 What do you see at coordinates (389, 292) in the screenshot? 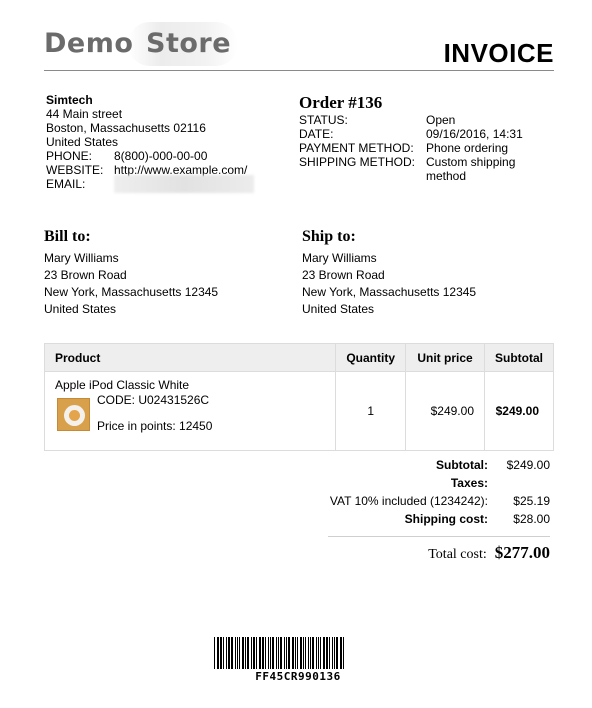
I see `ship-to-city: New York, Massachusetts 12345` at bounding box center [389, 292].